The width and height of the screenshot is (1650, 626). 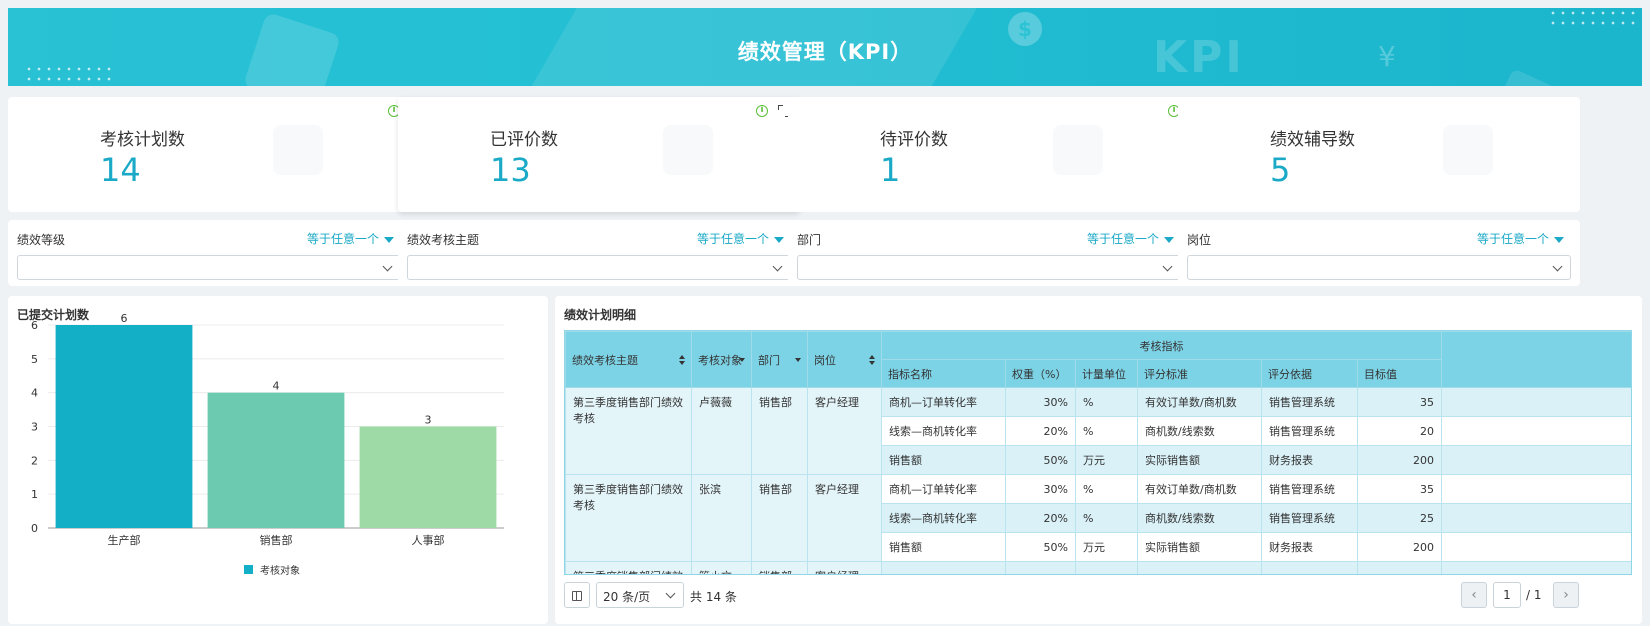 What do you see at coordinates (989, 154) in the screenshot?
I see `stat-card: i 待评价数 1` at bounding box center [989, 154].